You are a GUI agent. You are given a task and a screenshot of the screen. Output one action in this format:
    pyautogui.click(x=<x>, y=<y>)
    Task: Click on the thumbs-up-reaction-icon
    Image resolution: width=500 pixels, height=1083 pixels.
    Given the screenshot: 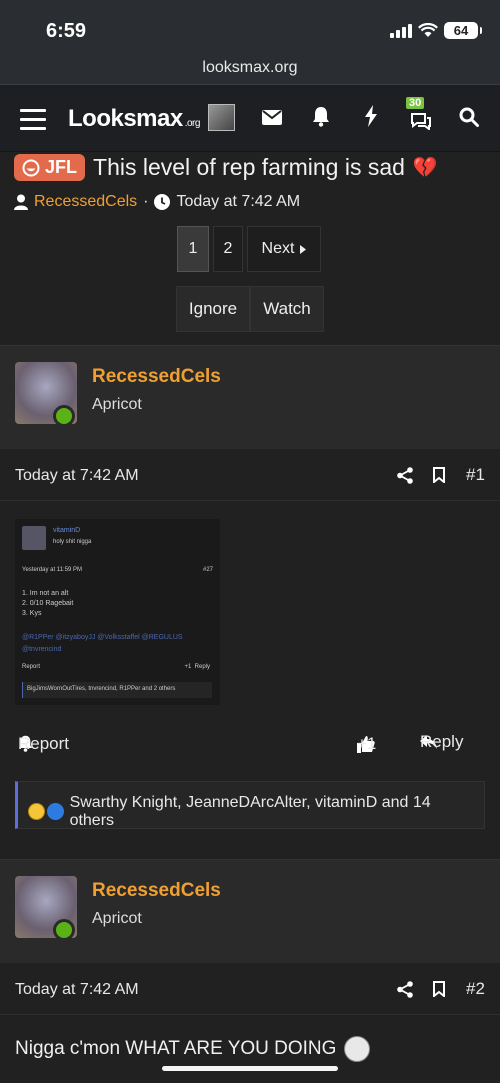 What is the action you would take?
    pyautogui.click(x=55, y=811)
    